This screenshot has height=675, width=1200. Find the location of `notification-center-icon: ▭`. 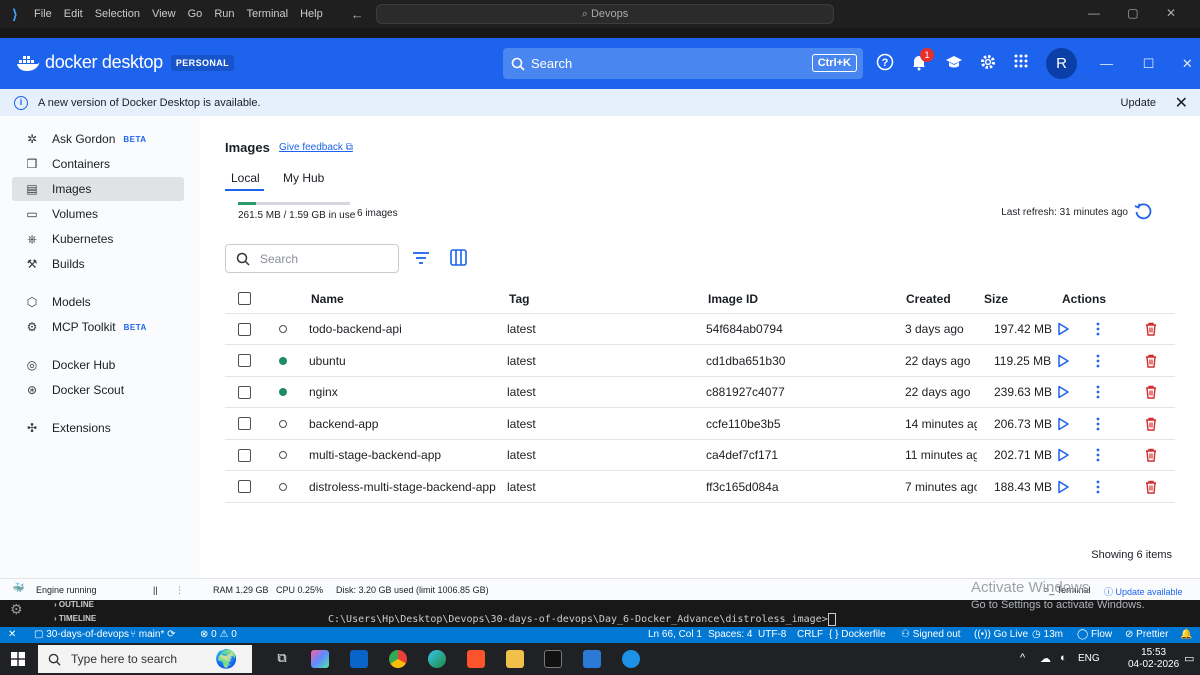

notification-center-icon: ▭ is located at coordinates (1189, 658).